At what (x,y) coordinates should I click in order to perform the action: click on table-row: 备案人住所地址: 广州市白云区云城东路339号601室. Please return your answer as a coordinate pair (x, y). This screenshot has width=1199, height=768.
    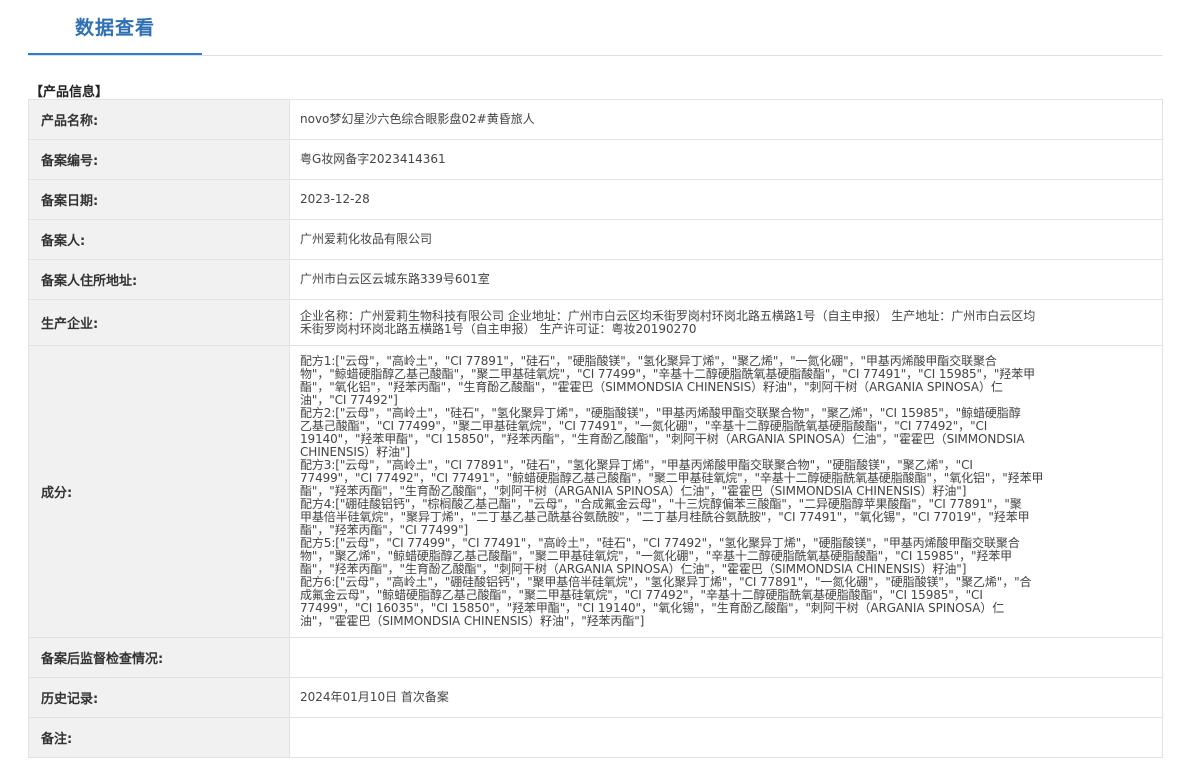
    Looking at the image, I should click on (595, 279).